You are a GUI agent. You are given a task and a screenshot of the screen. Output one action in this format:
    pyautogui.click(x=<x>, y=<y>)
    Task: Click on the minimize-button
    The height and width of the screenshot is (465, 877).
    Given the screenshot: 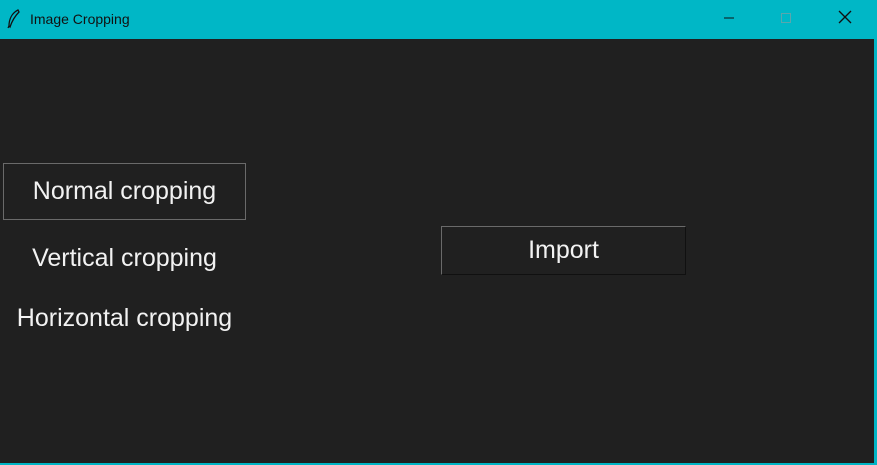 What is the action you would take?
    pyautogui.click(x=729, y=19)
    